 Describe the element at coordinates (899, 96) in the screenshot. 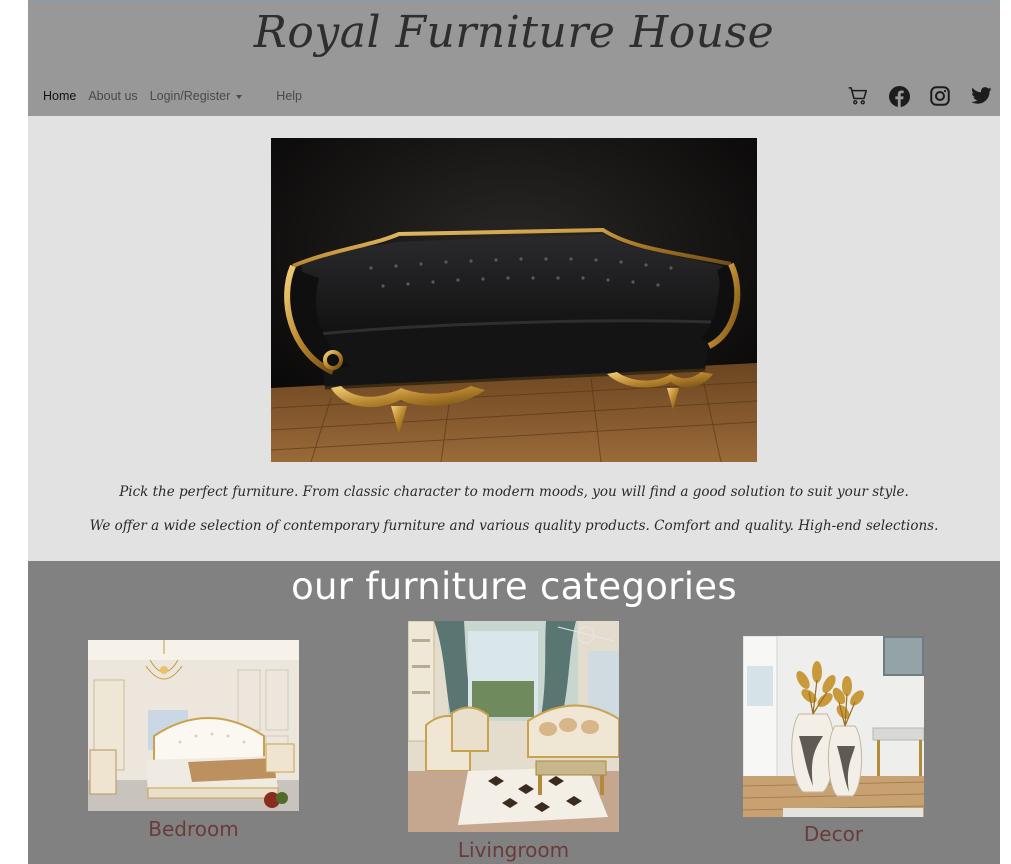

I see `facebook-icon` at that location.